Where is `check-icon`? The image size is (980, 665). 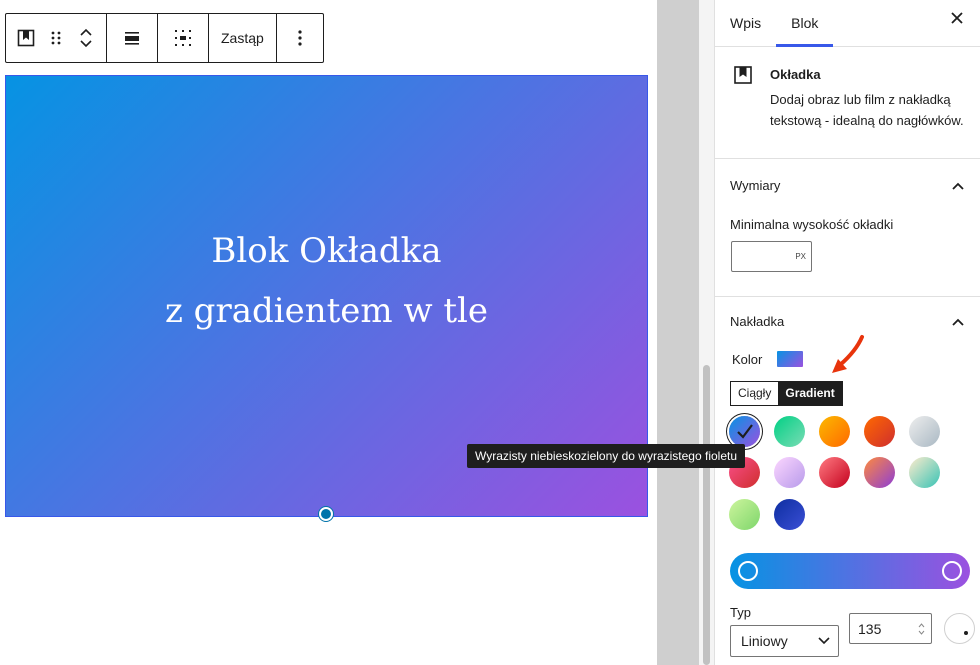
check-icon is located at coordinates (745, 431).